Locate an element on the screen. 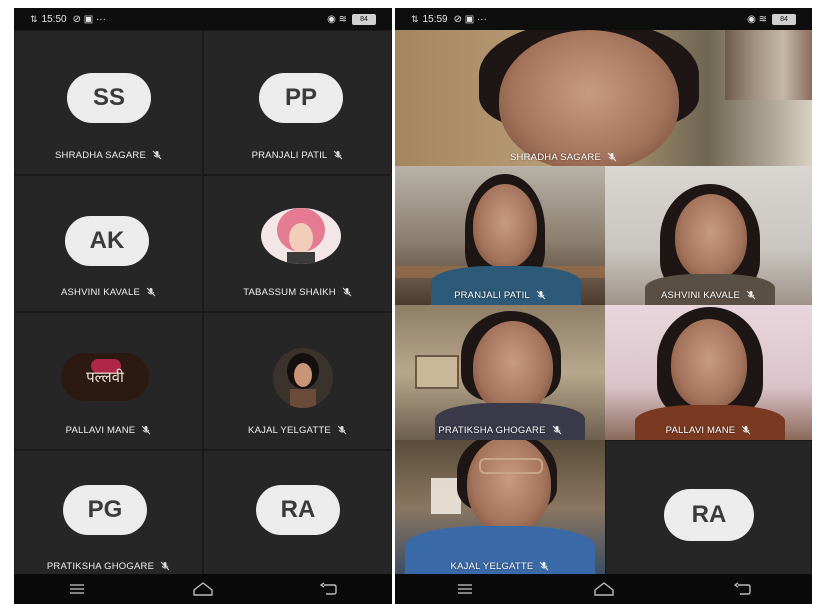 Image resolution: width=816 pixels, height=611 pixels. avatar: SS is located at coordinates (109, 98).